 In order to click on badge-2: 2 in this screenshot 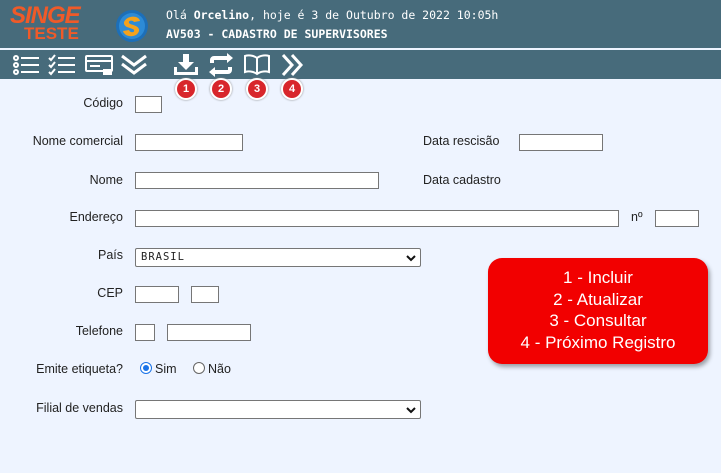, I will do `click(221, 89)`.